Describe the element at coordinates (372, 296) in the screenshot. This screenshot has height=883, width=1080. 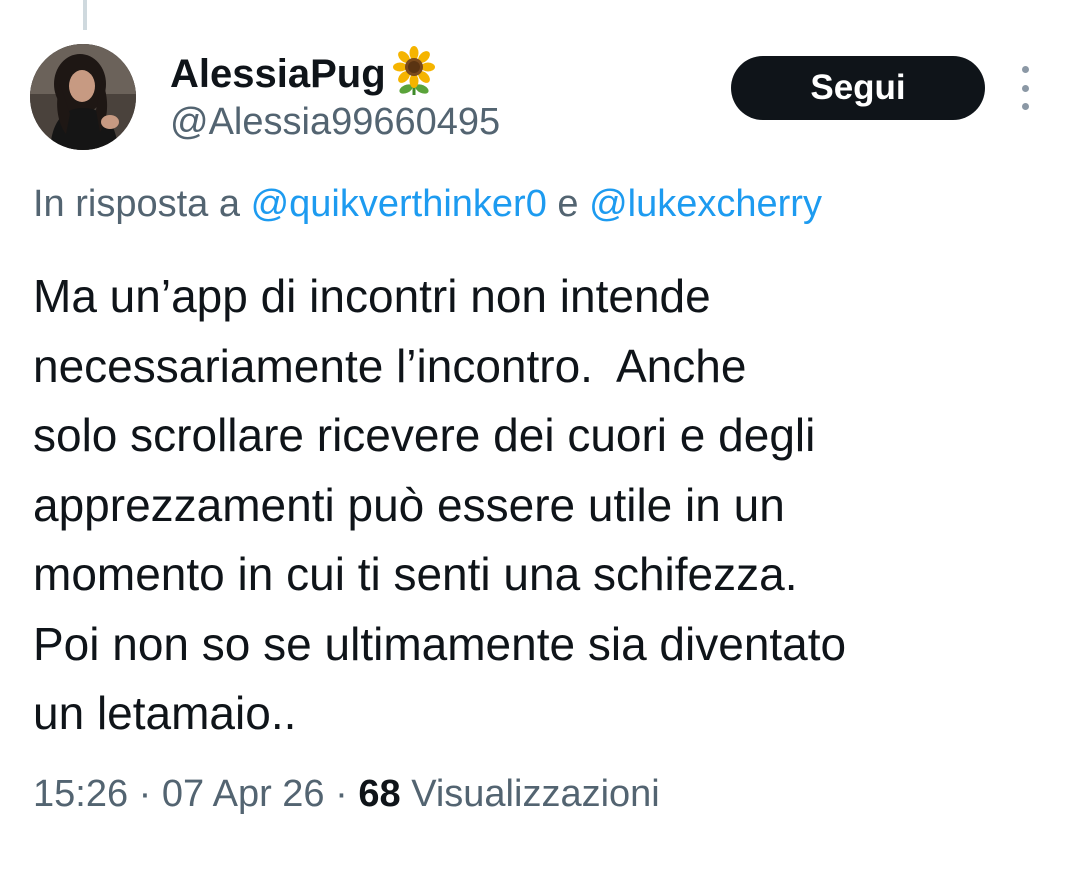
I see `tweet-line: Ma un’app di incontri non intende` at that location.